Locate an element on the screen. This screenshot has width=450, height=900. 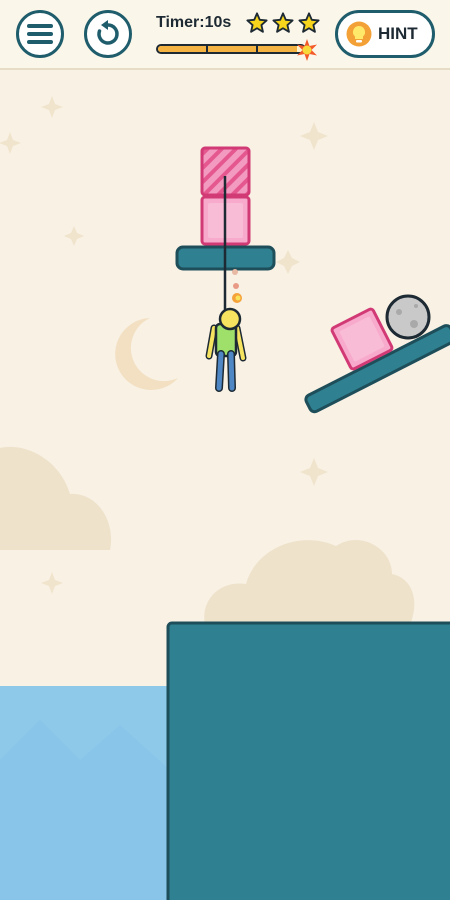
hamburger-menu-icon is located at coordinates (40, 34).